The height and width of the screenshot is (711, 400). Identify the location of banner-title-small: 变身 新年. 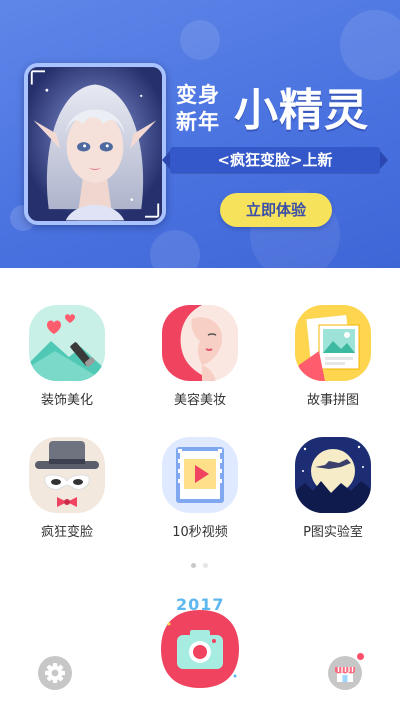
(204, 109).